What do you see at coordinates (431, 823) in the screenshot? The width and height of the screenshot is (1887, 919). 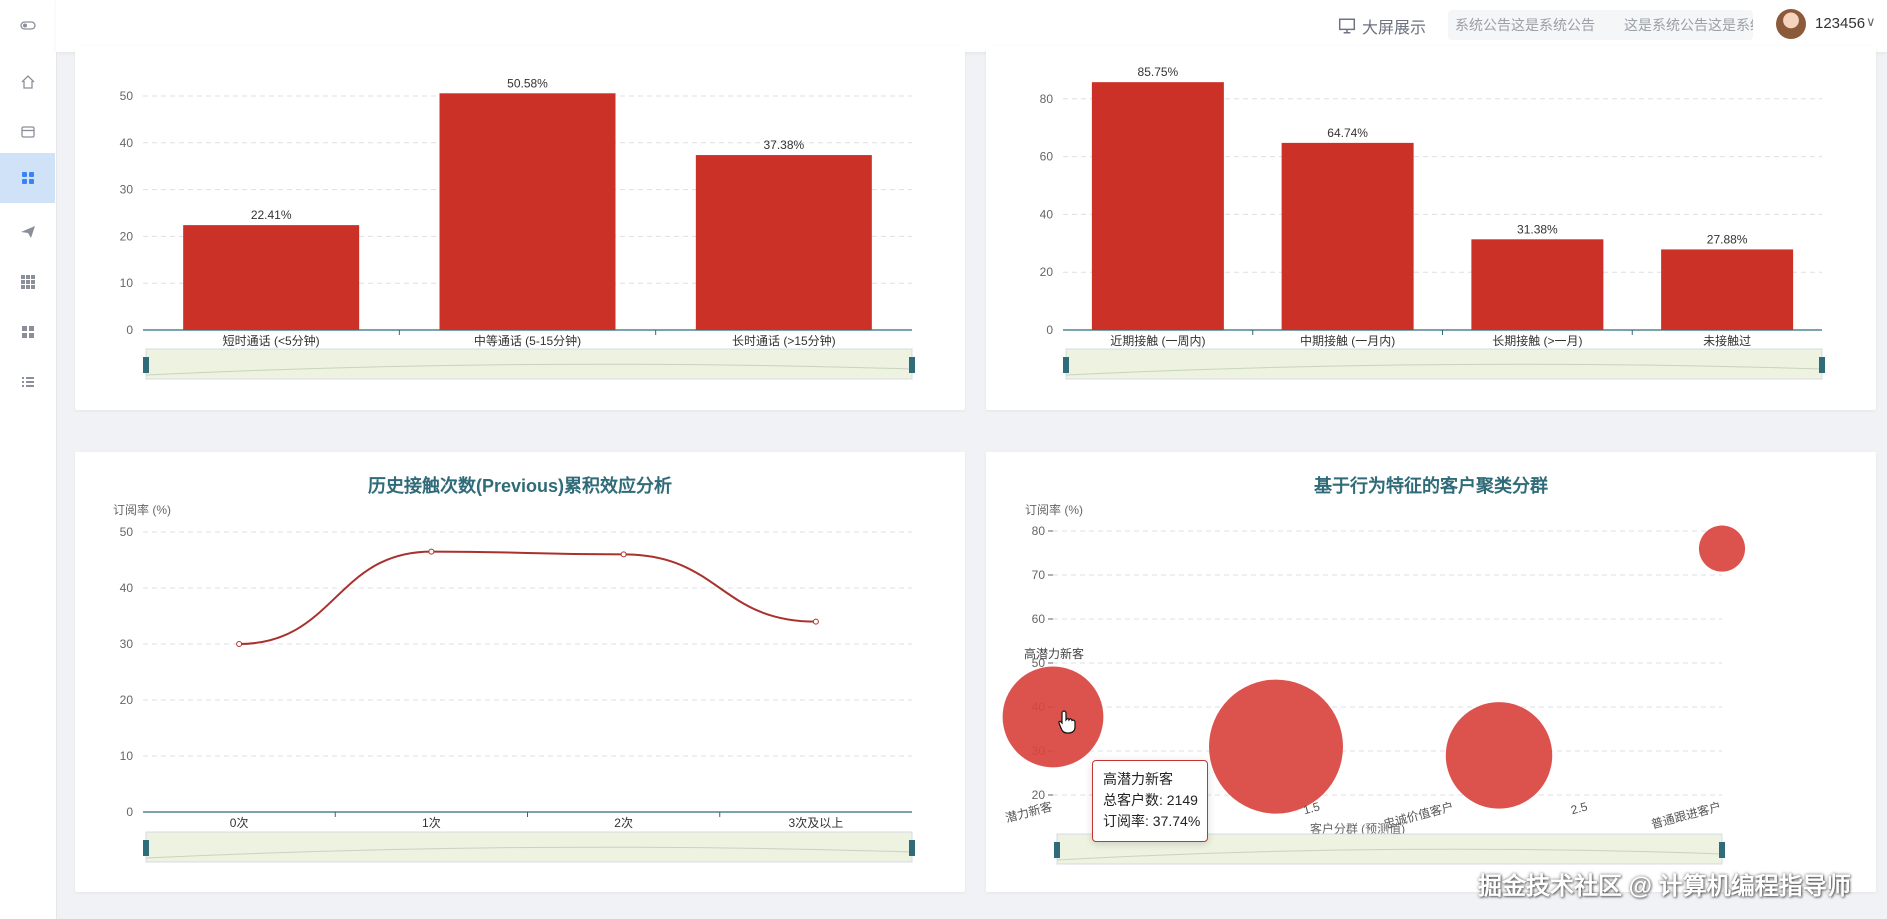 I see `x-tick-label: 1次` at bounding box center [431, 823].